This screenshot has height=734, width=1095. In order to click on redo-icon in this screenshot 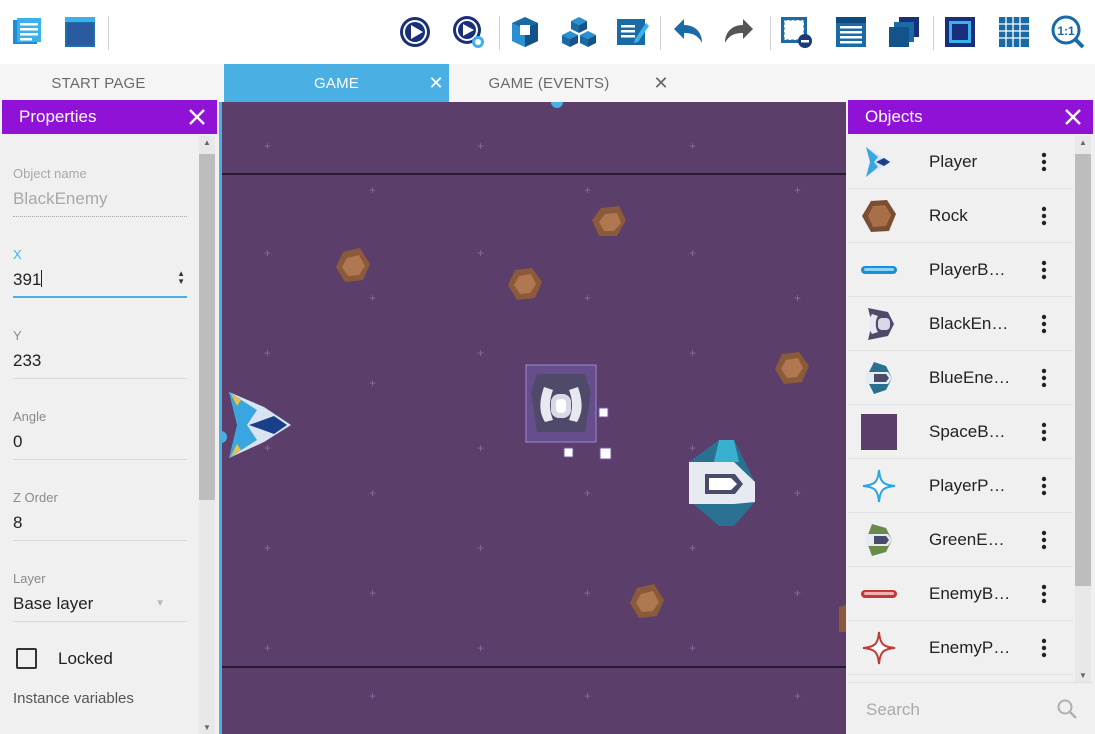, I will do `click(740, 32)`.